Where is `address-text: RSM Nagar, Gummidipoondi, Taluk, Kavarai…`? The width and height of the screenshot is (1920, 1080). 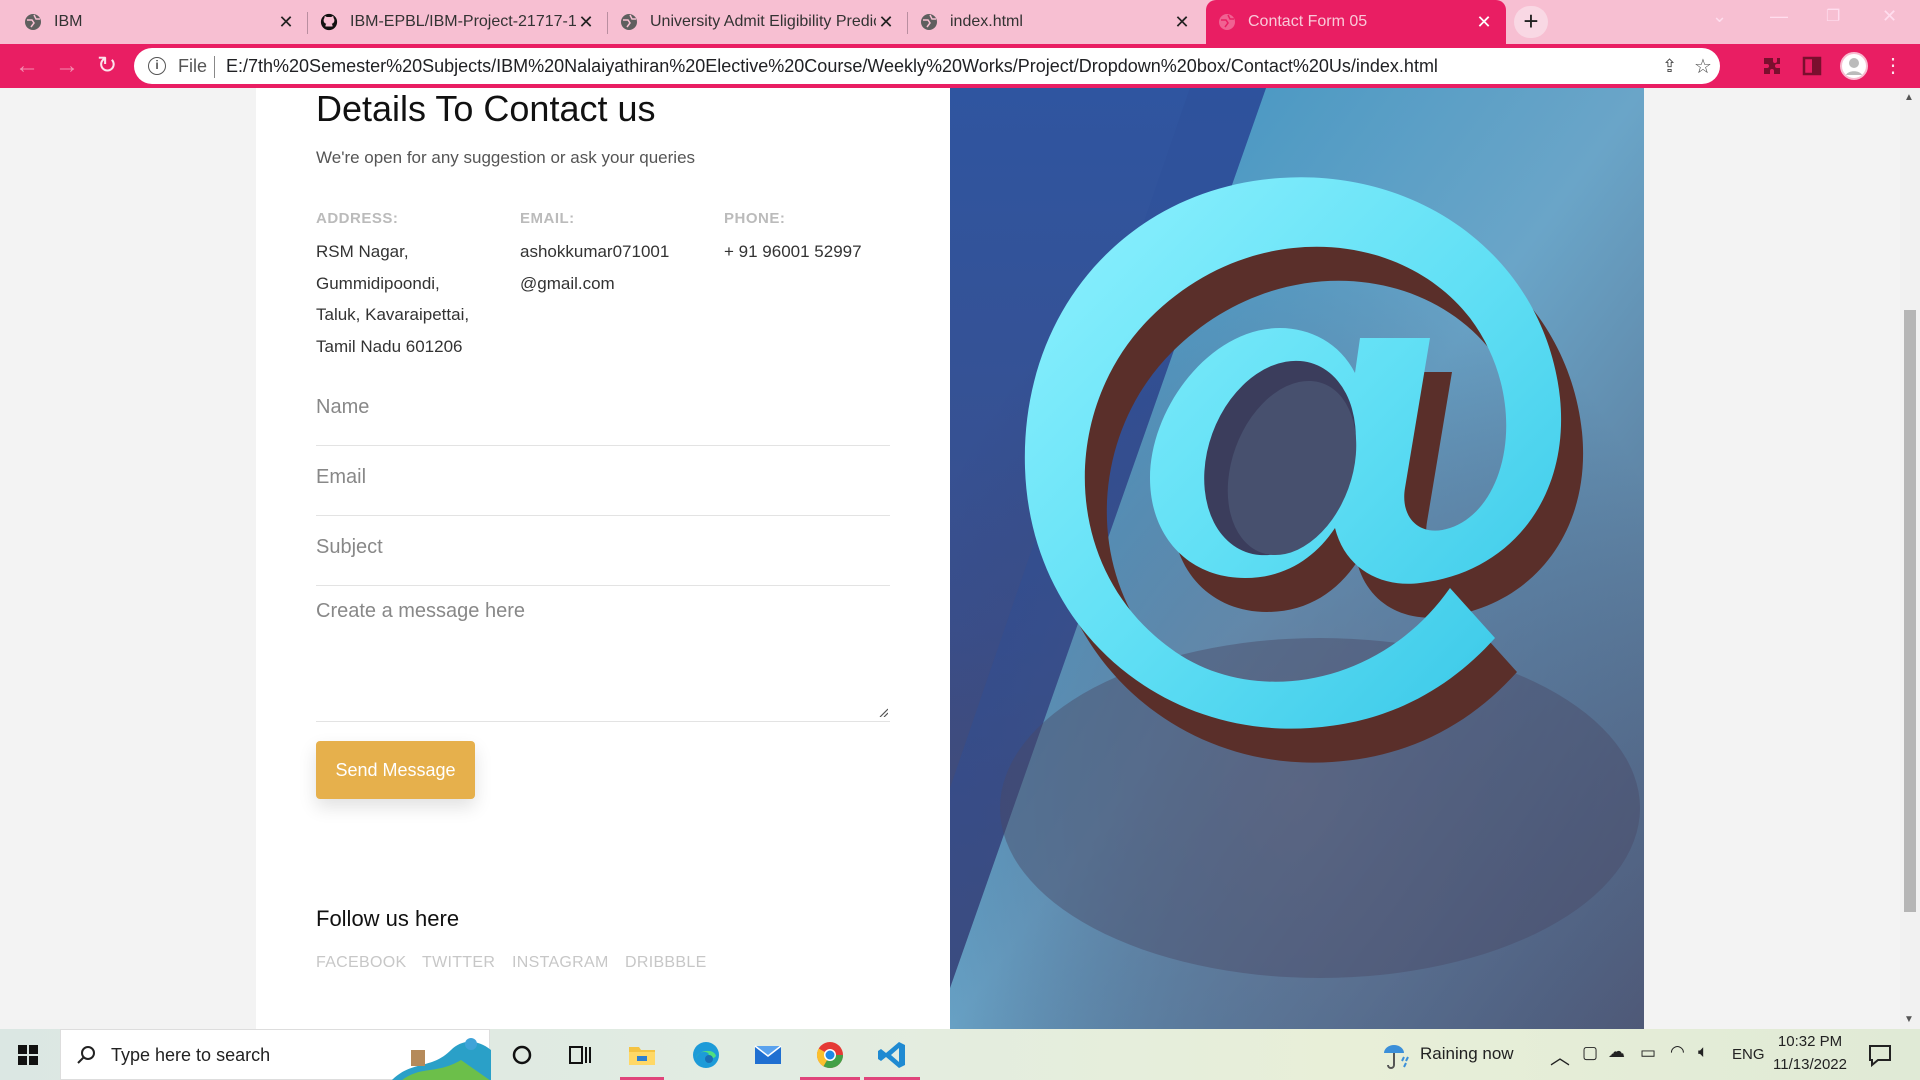 address-text: RSM Nagar, Gummidipoondi, Taluk, Kavarai… is located at coordinates (392, 299).